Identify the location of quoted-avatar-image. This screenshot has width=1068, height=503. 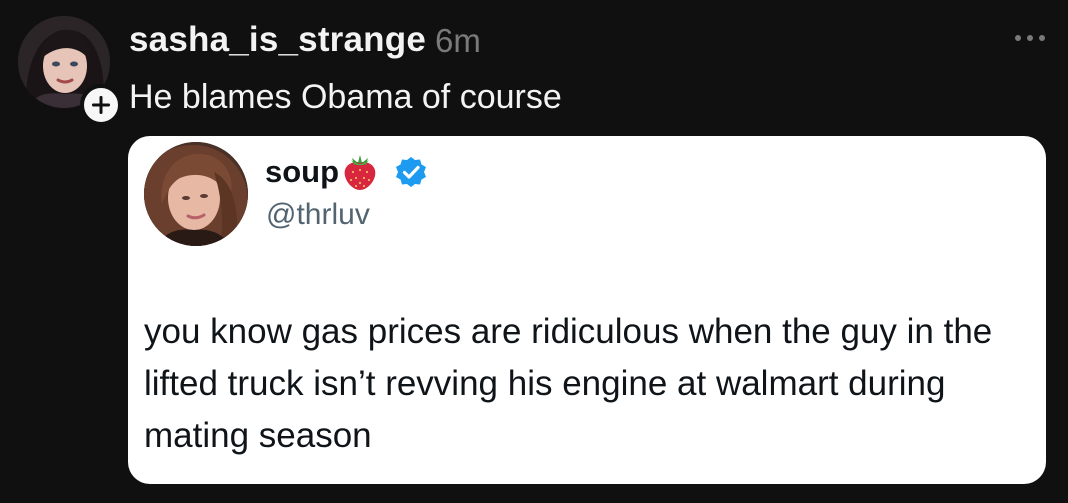
(196, 194).